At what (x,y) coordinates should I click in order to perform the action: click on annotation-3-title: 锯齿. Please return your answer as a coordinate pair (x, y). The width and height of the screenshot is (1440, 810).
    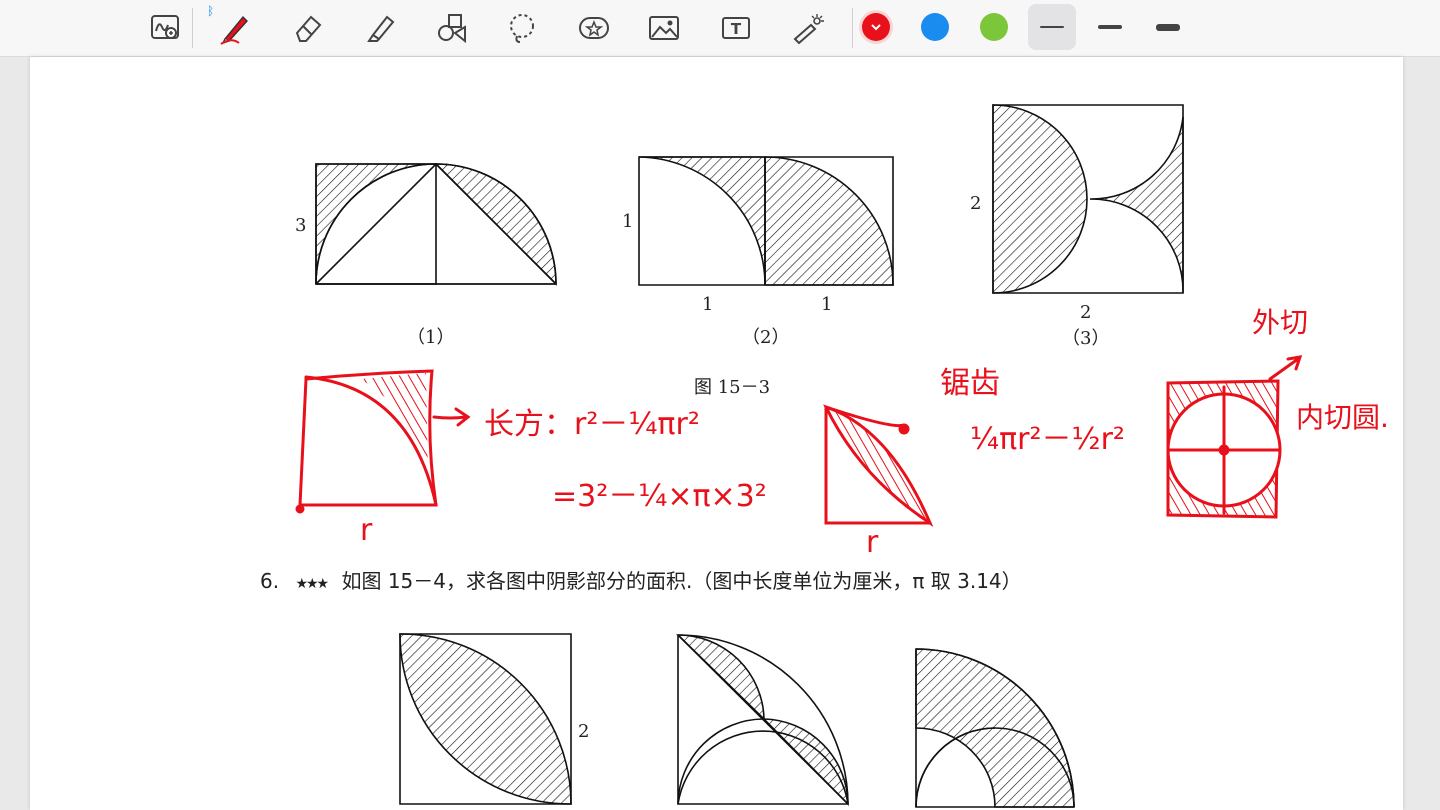
    Looking at the image, I should click on (970, 383).